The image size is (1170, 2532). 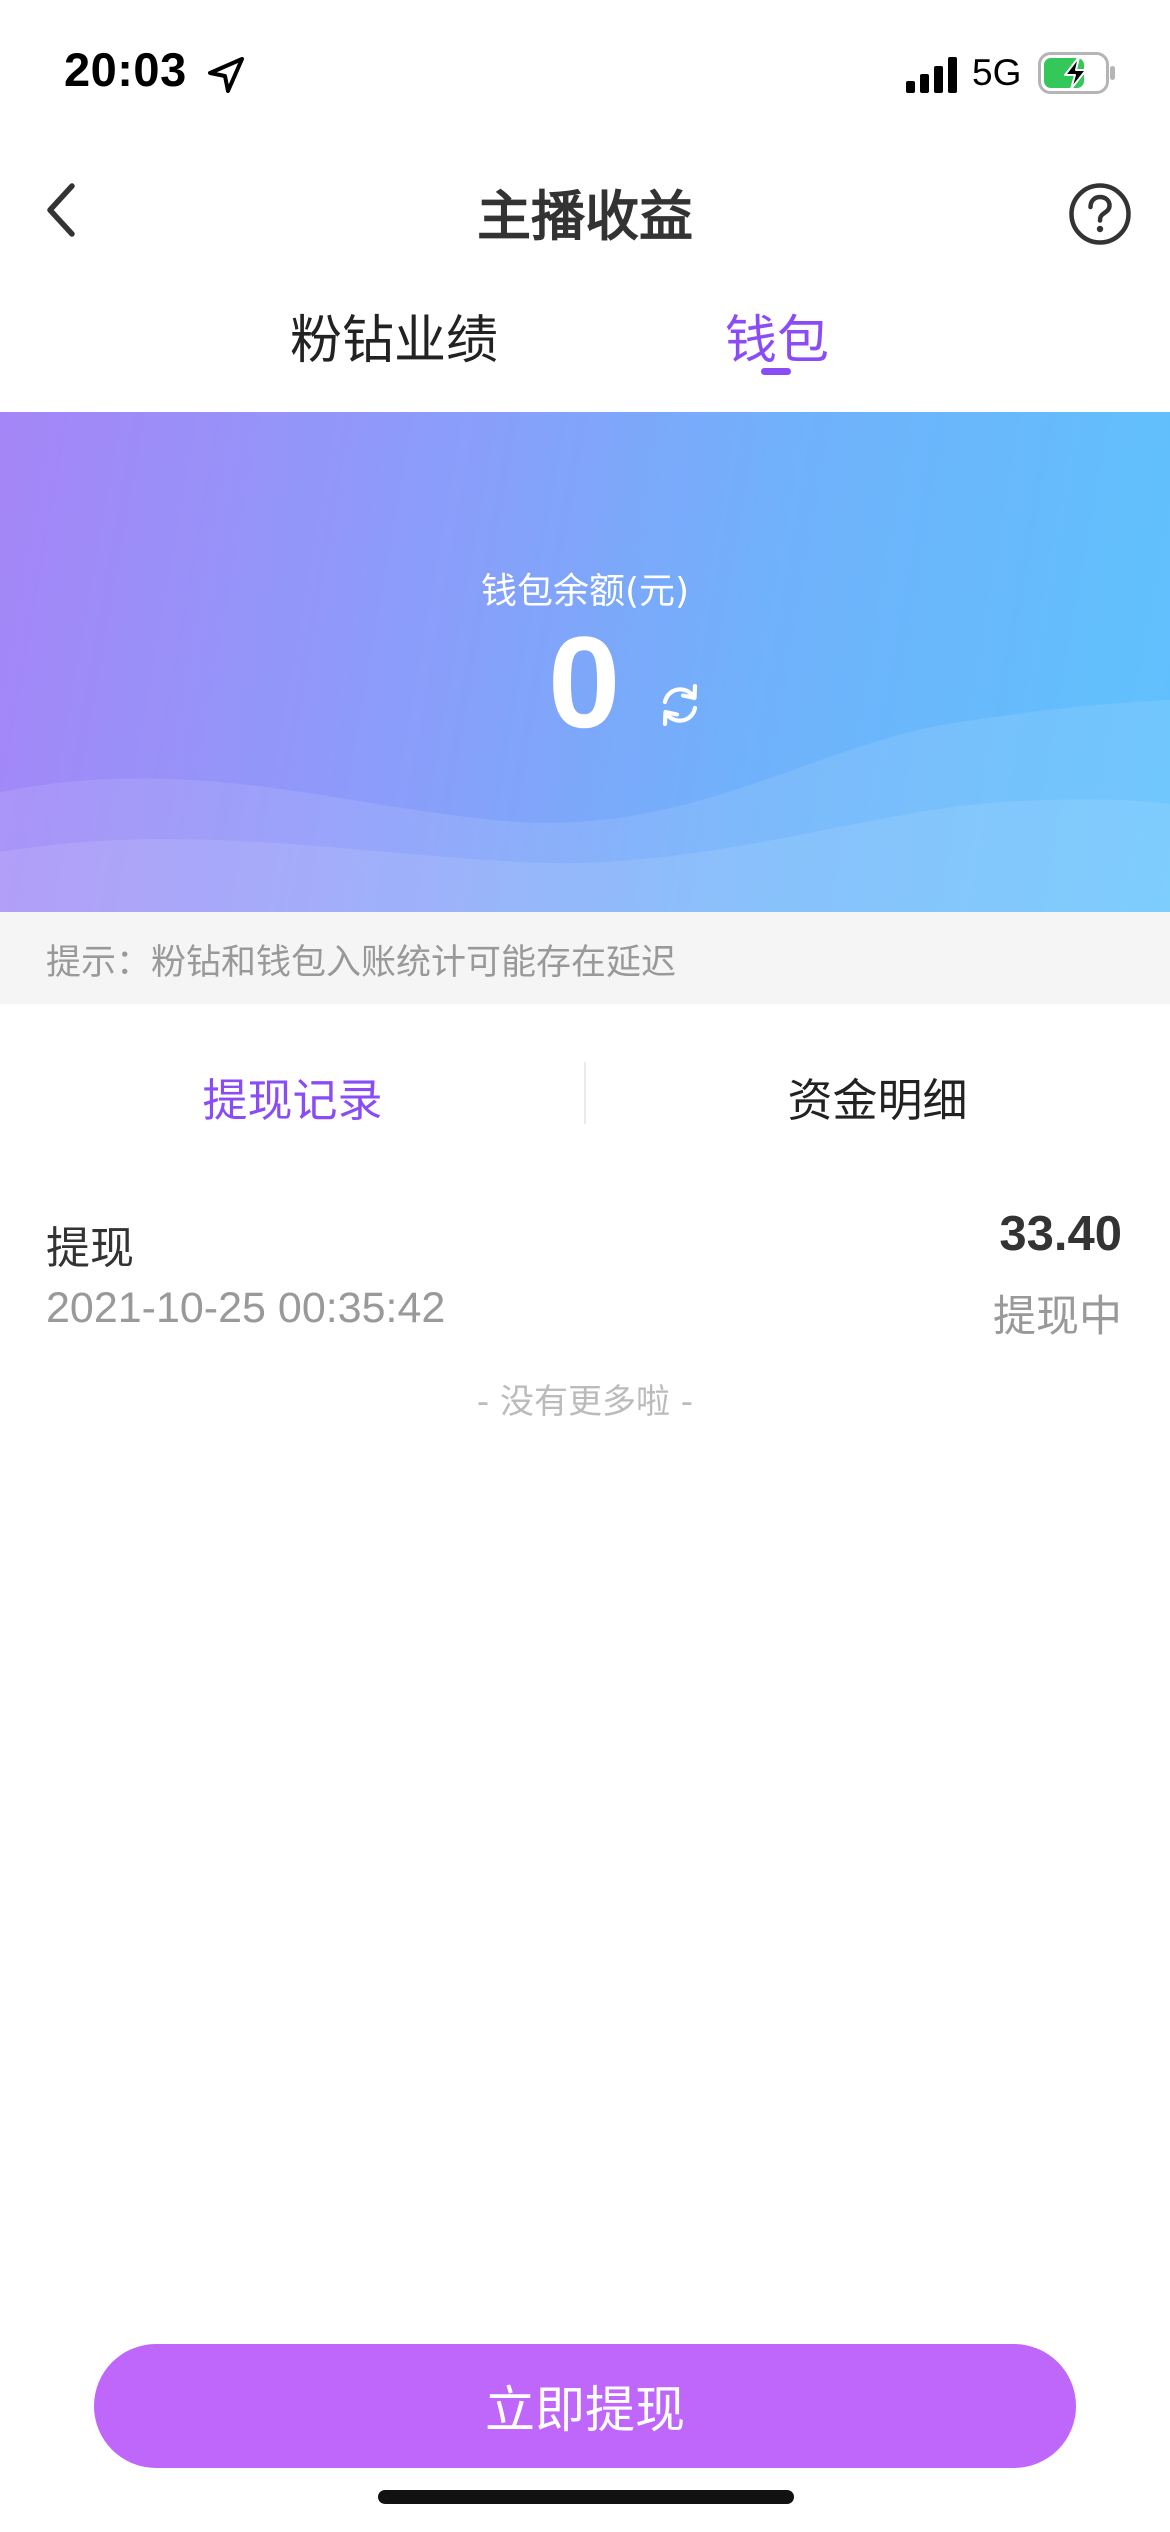 What do you see at coordinates (585, 70) in the screenshot?
I see `status-bar: 20:03 5G` at bounding box center [585, 70].